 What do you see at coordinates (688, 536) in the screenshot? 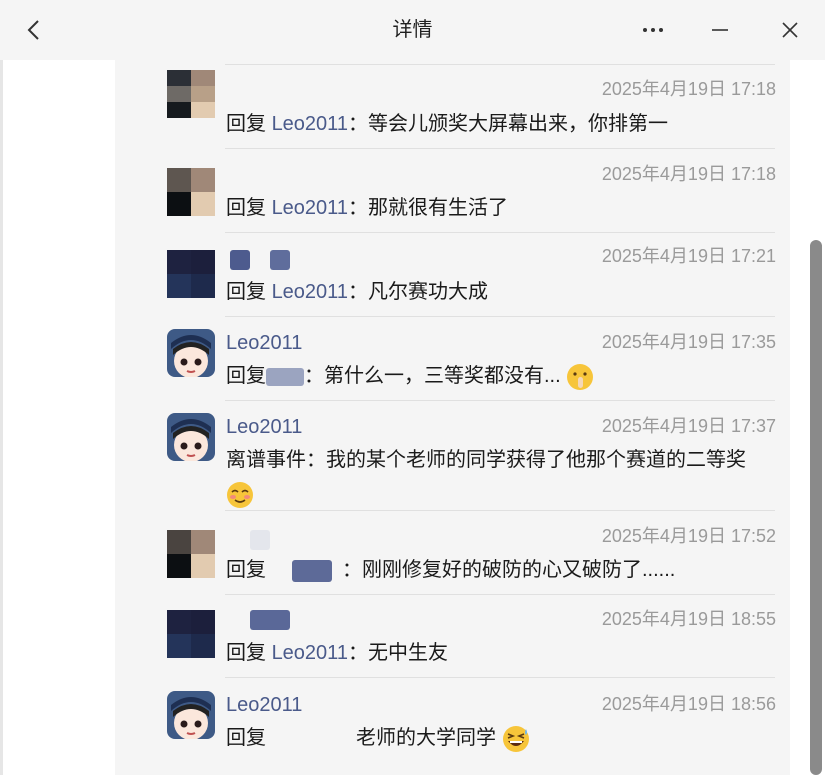
I see `comment-time: 2025年4月19日 17:52` at bounding box center [688, 536].